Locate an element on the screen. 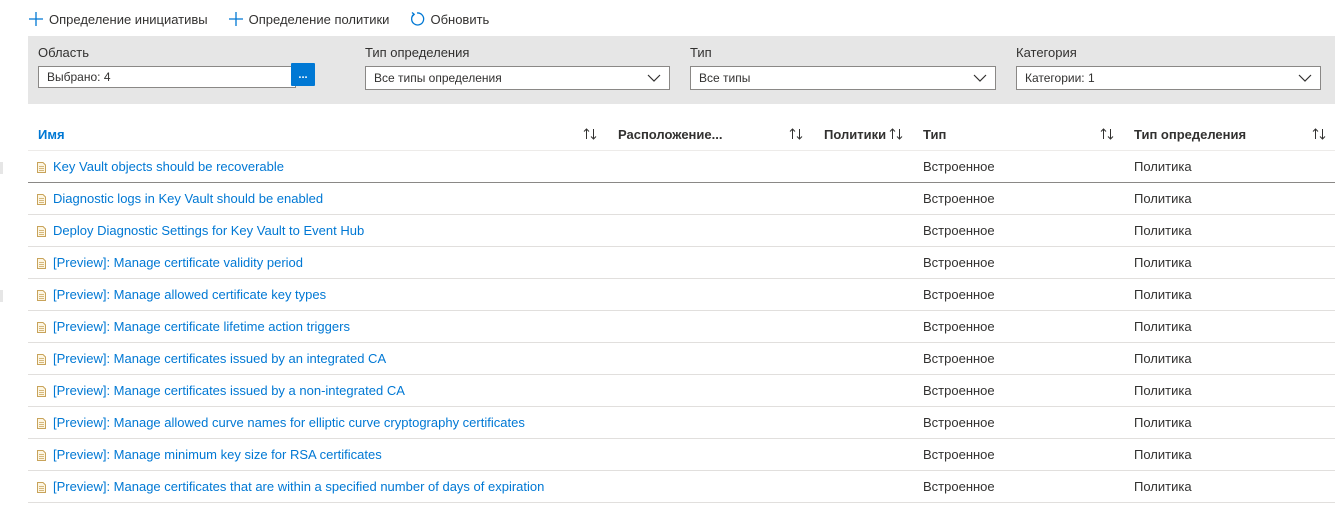  definition-type-filter: Тип определения Все типы определения is located at coordinates (517, 67).